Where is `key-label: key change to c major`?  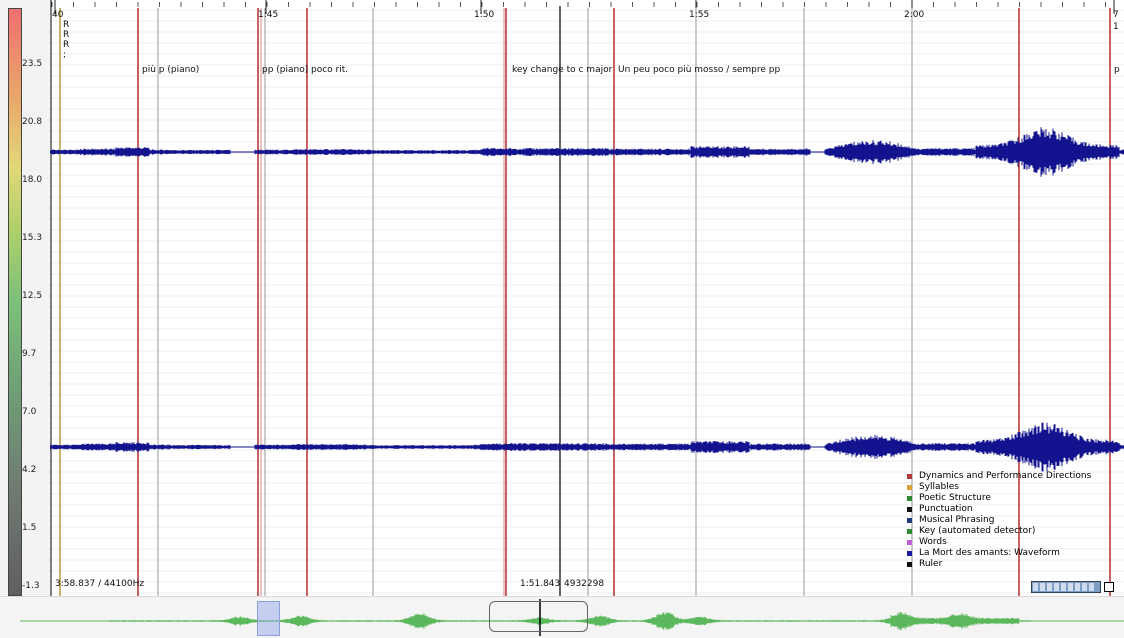 key-label: key change to c major is located at coordinates (562, 70).